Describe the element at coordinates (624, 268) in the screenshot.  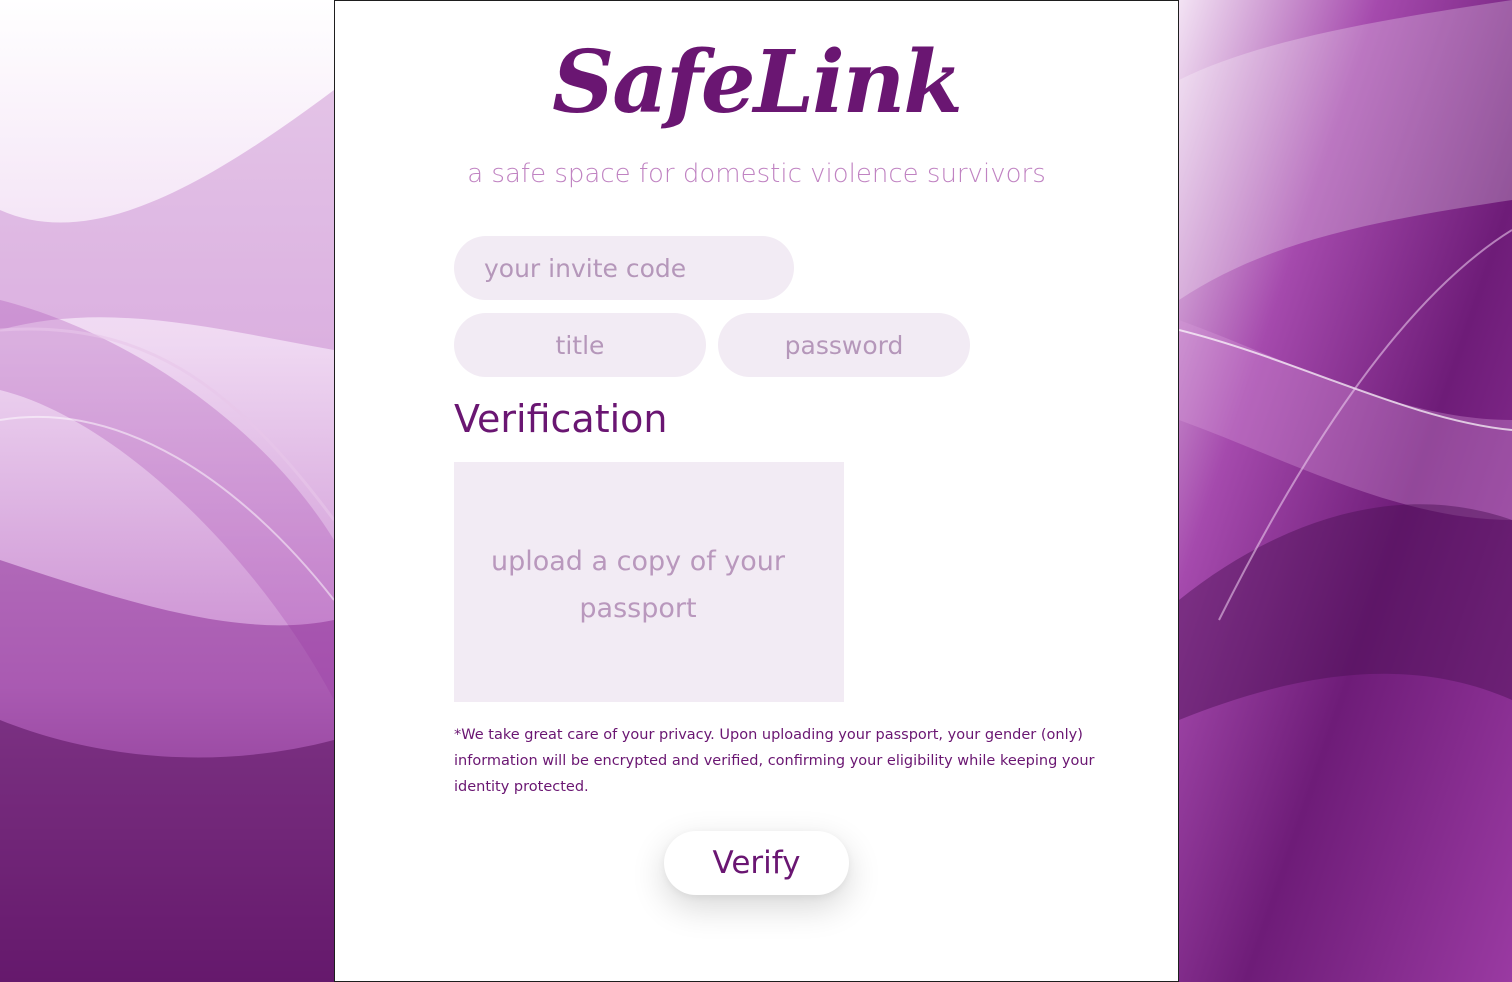
I see `invite-code-input` at that location.